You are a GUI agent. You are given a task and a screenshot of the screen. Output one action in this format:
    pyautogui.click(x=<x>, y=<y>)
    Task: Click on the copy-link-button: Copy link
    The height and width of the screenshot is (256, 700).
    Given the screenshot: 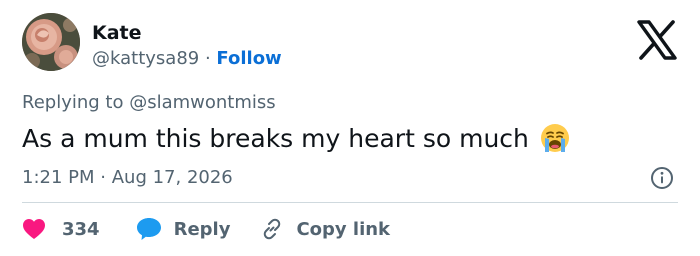 What is the action you would take?
    pyautogui.click(x=325, y=229)
    